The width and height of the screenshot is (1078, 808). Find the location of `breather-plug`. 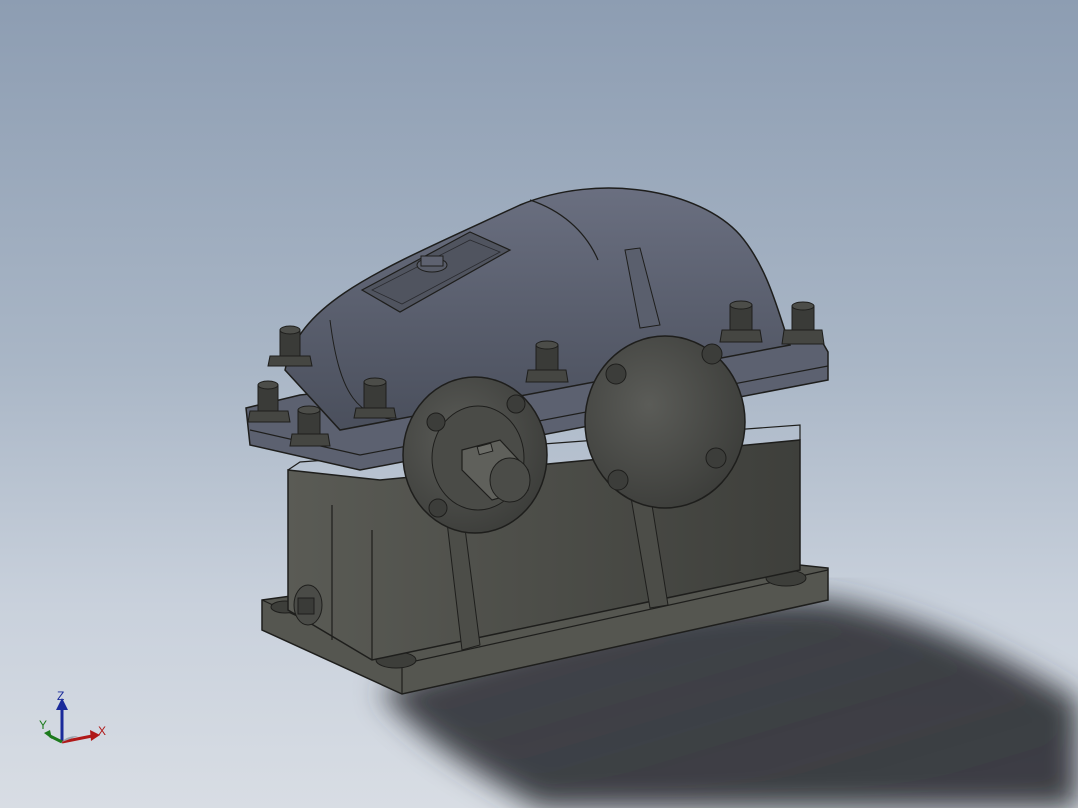

breather-plug is located at coordinates (432, 264).